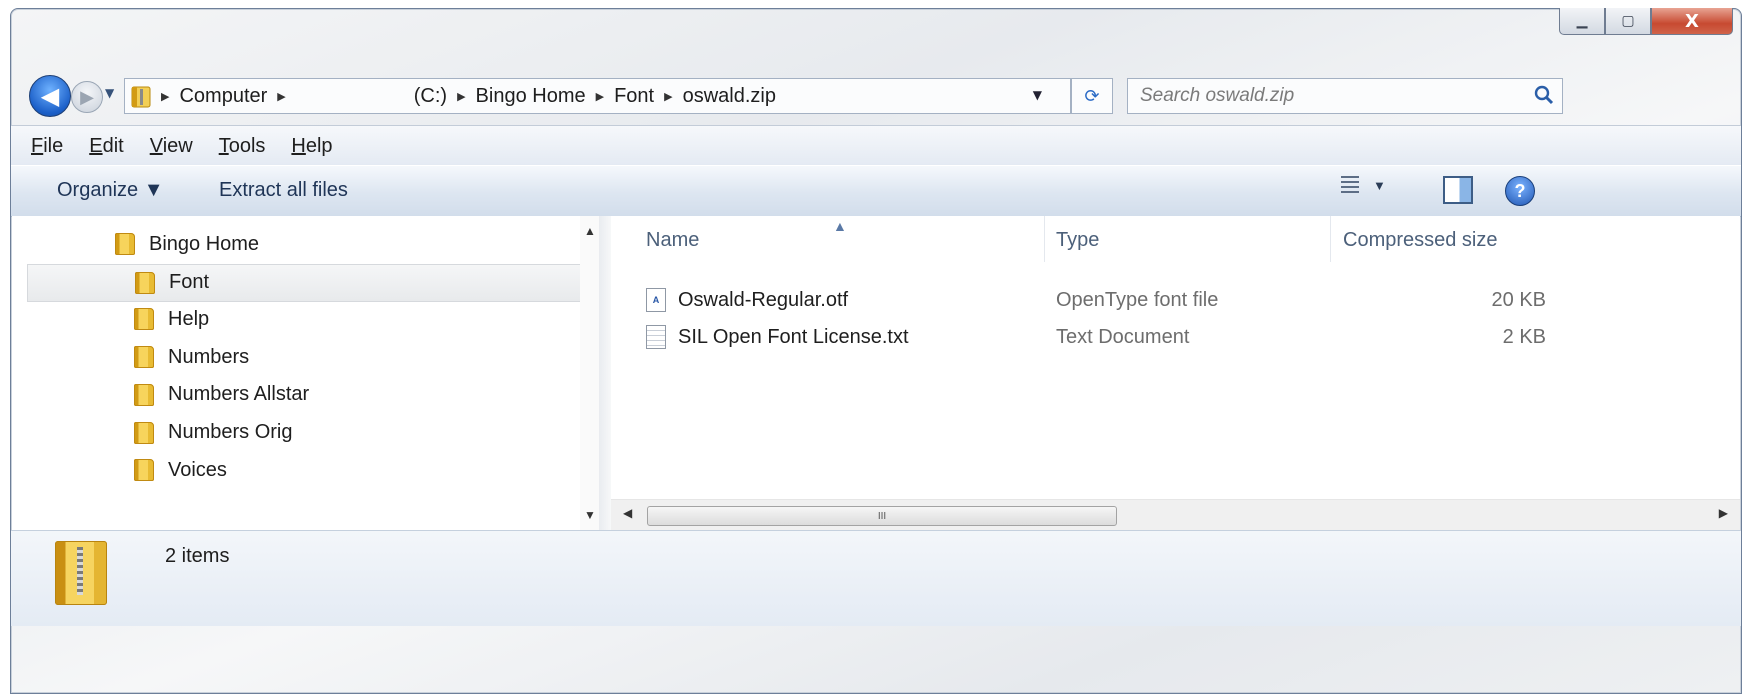 This screenshot has width=1751, height=699. I want to click on breadcrumb-item: Computer, so click(223, 96).